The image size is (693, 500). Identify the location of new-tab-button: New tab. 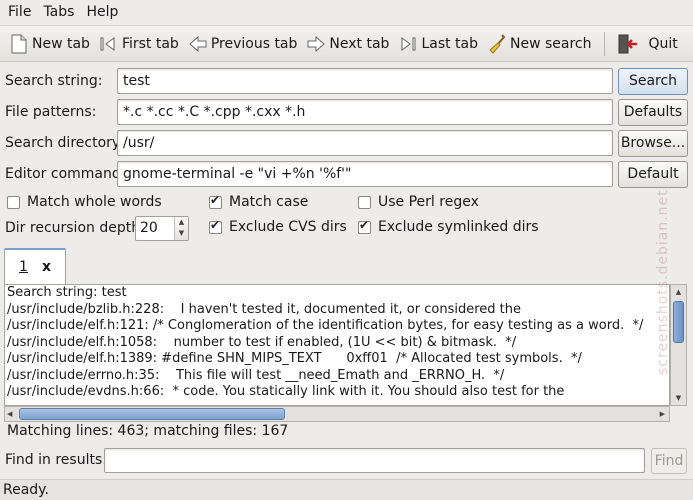
(49, 44).